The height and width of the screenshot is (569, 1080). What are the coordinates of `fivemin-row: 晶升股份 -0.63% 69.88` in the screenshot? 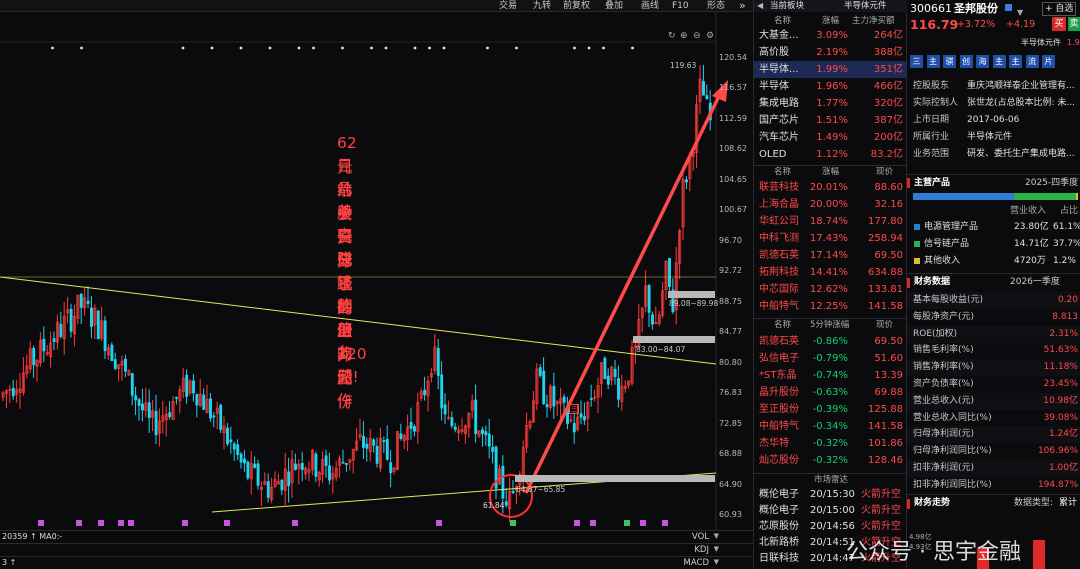 It's located at (831, 392).